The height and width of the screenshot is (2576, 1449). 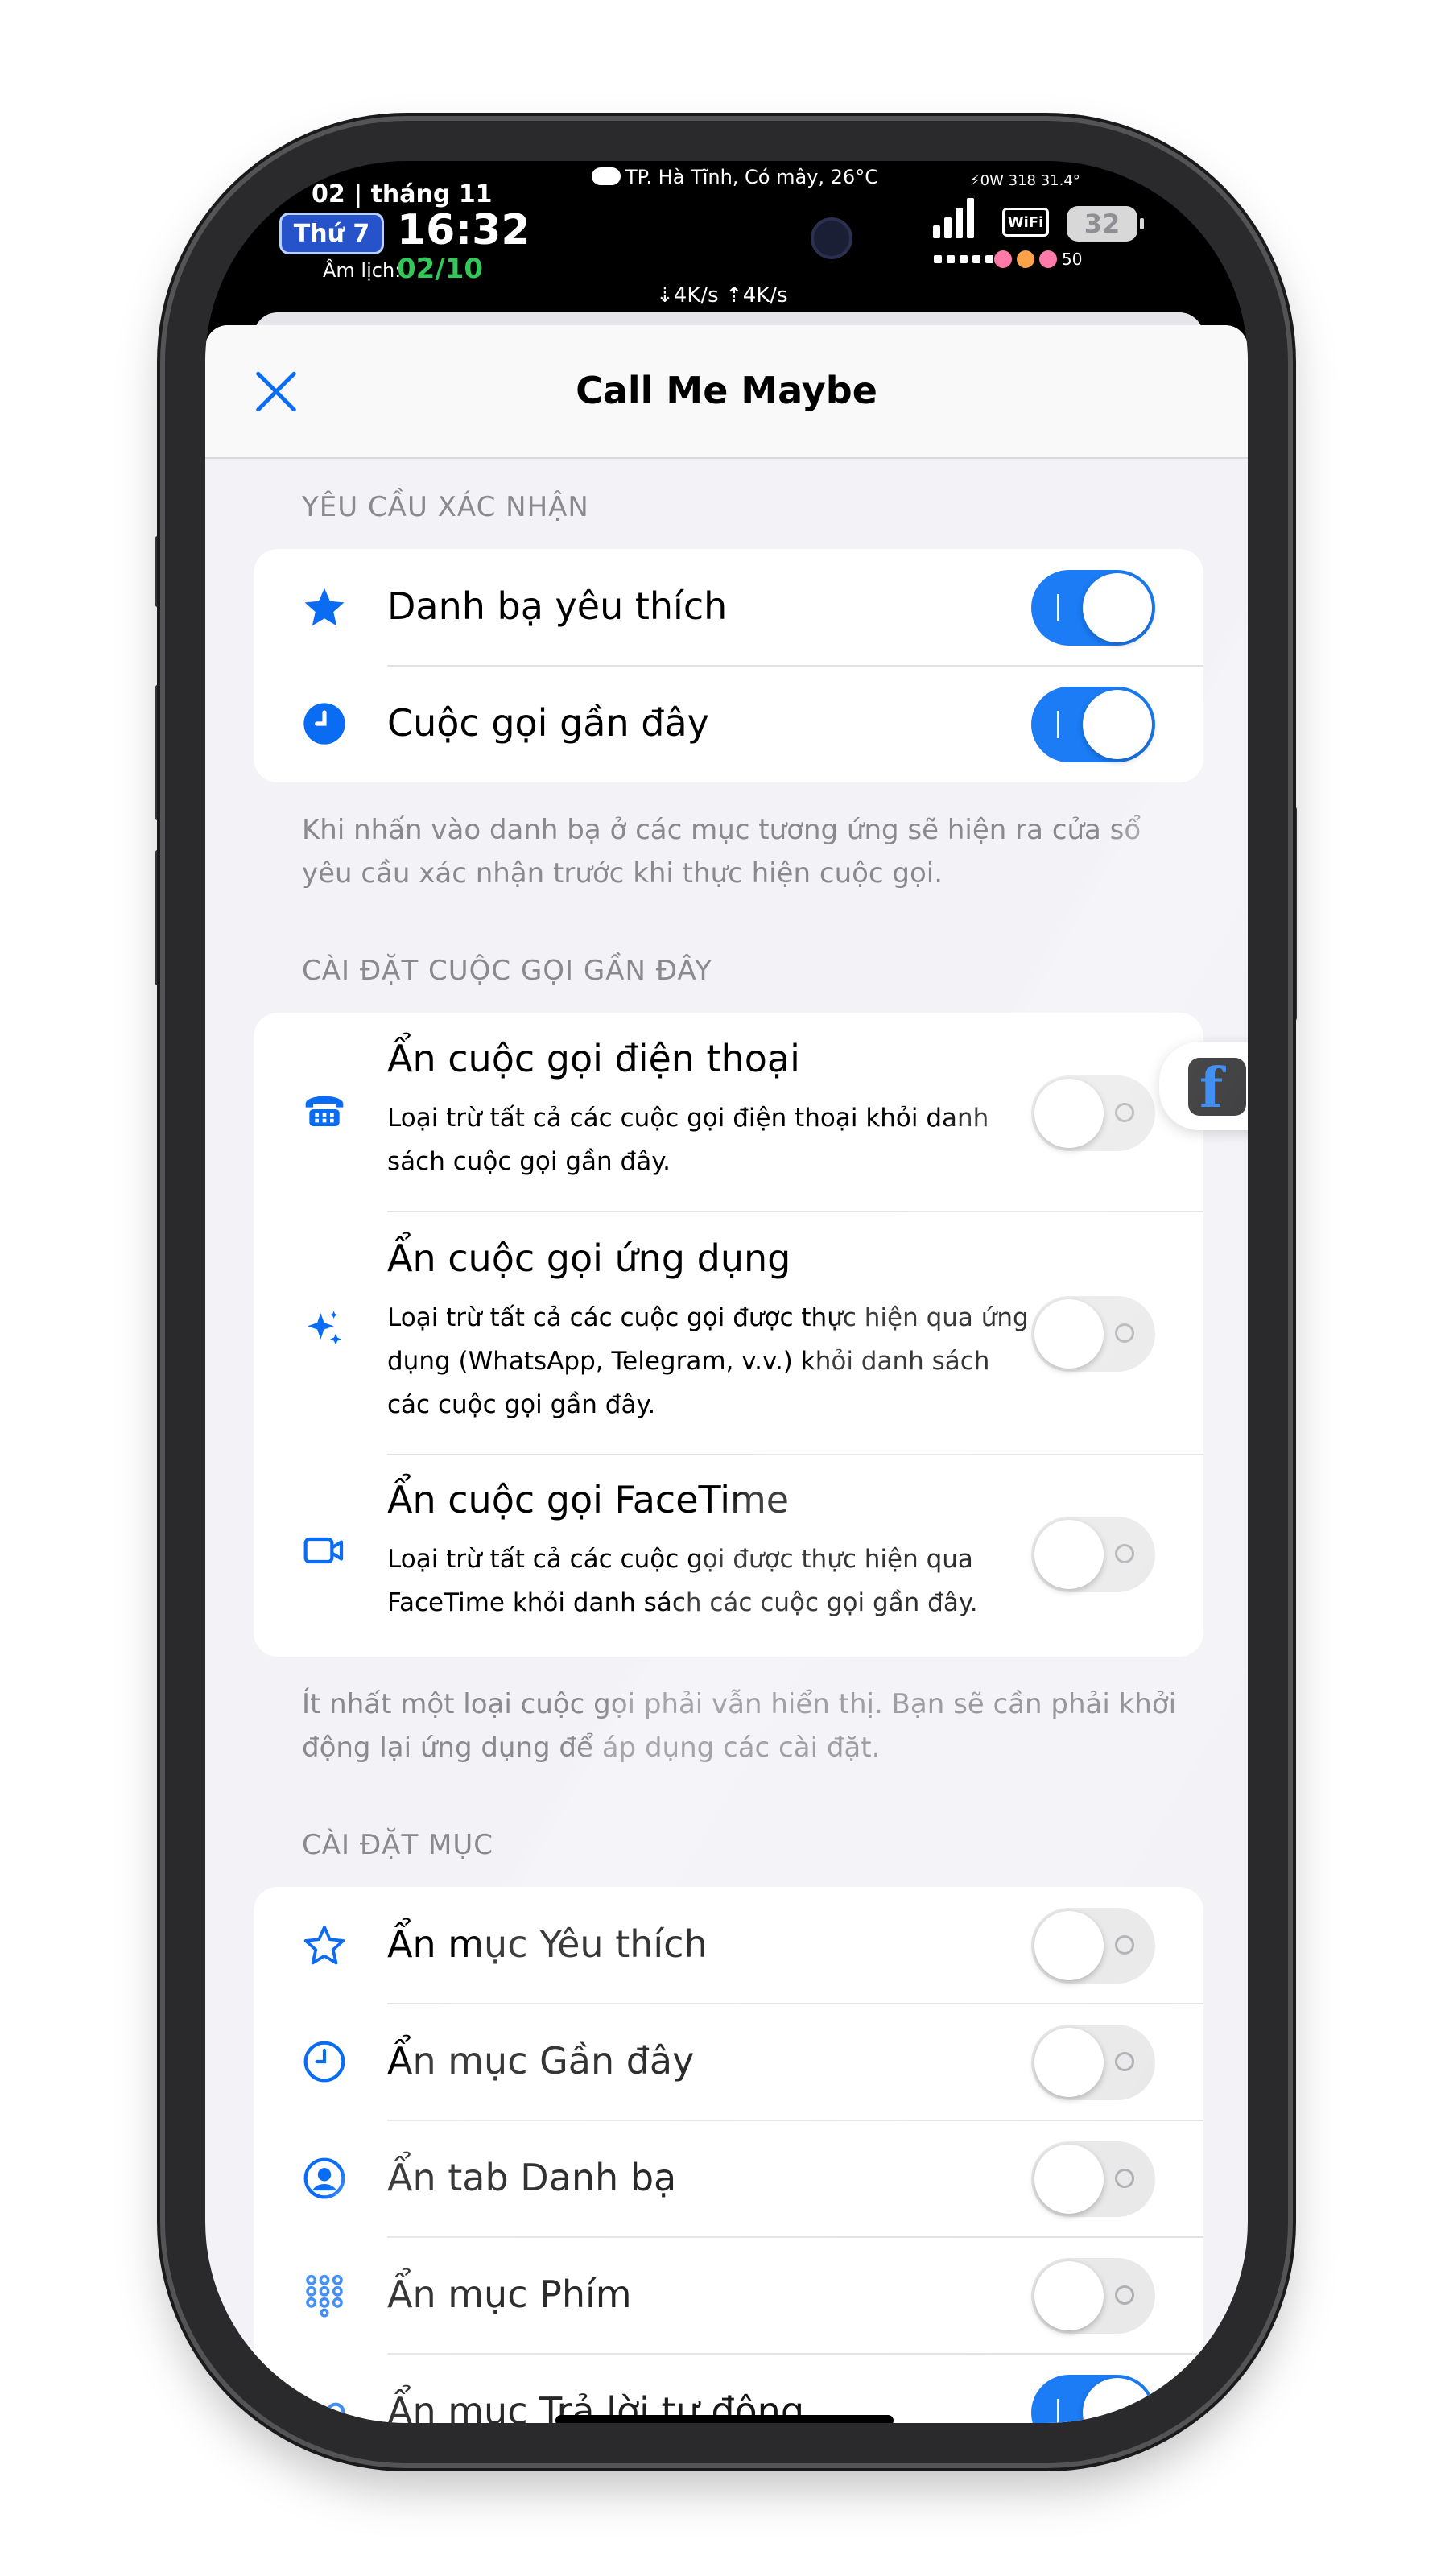 I want to click on weather-info: TP. Hà Tĩnh, Có mây, 26°C, so click(x=735, y=177).